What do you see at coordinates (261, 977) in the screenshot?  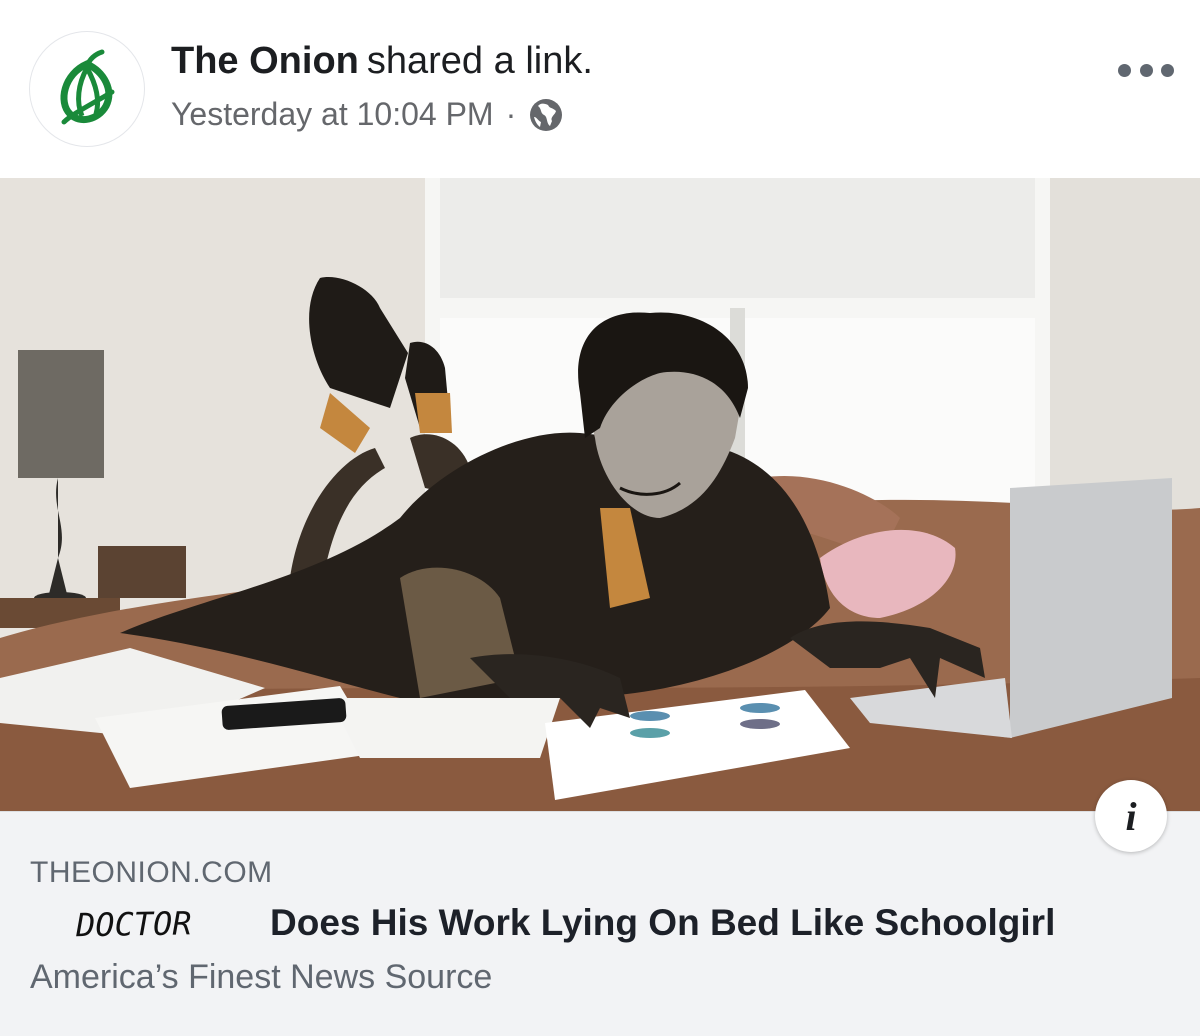 I see `link-description: America’s Finest News Source` at bounding box center [261, 977].